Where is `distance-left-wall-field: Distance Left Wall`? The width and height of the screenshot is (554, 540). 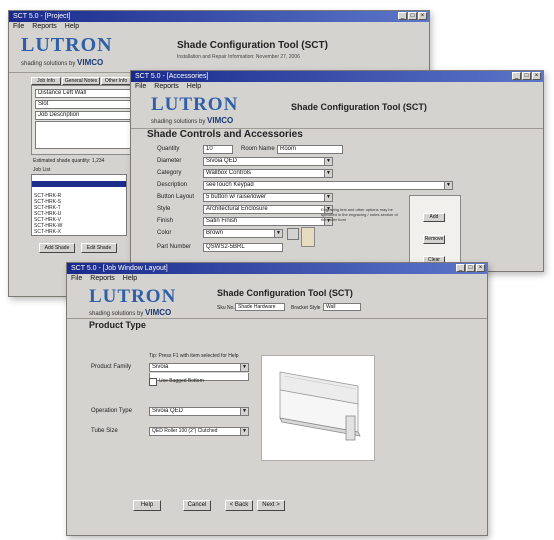
distance-left-wall-field: Distance Left Wall is located at coordinates (83, 93).